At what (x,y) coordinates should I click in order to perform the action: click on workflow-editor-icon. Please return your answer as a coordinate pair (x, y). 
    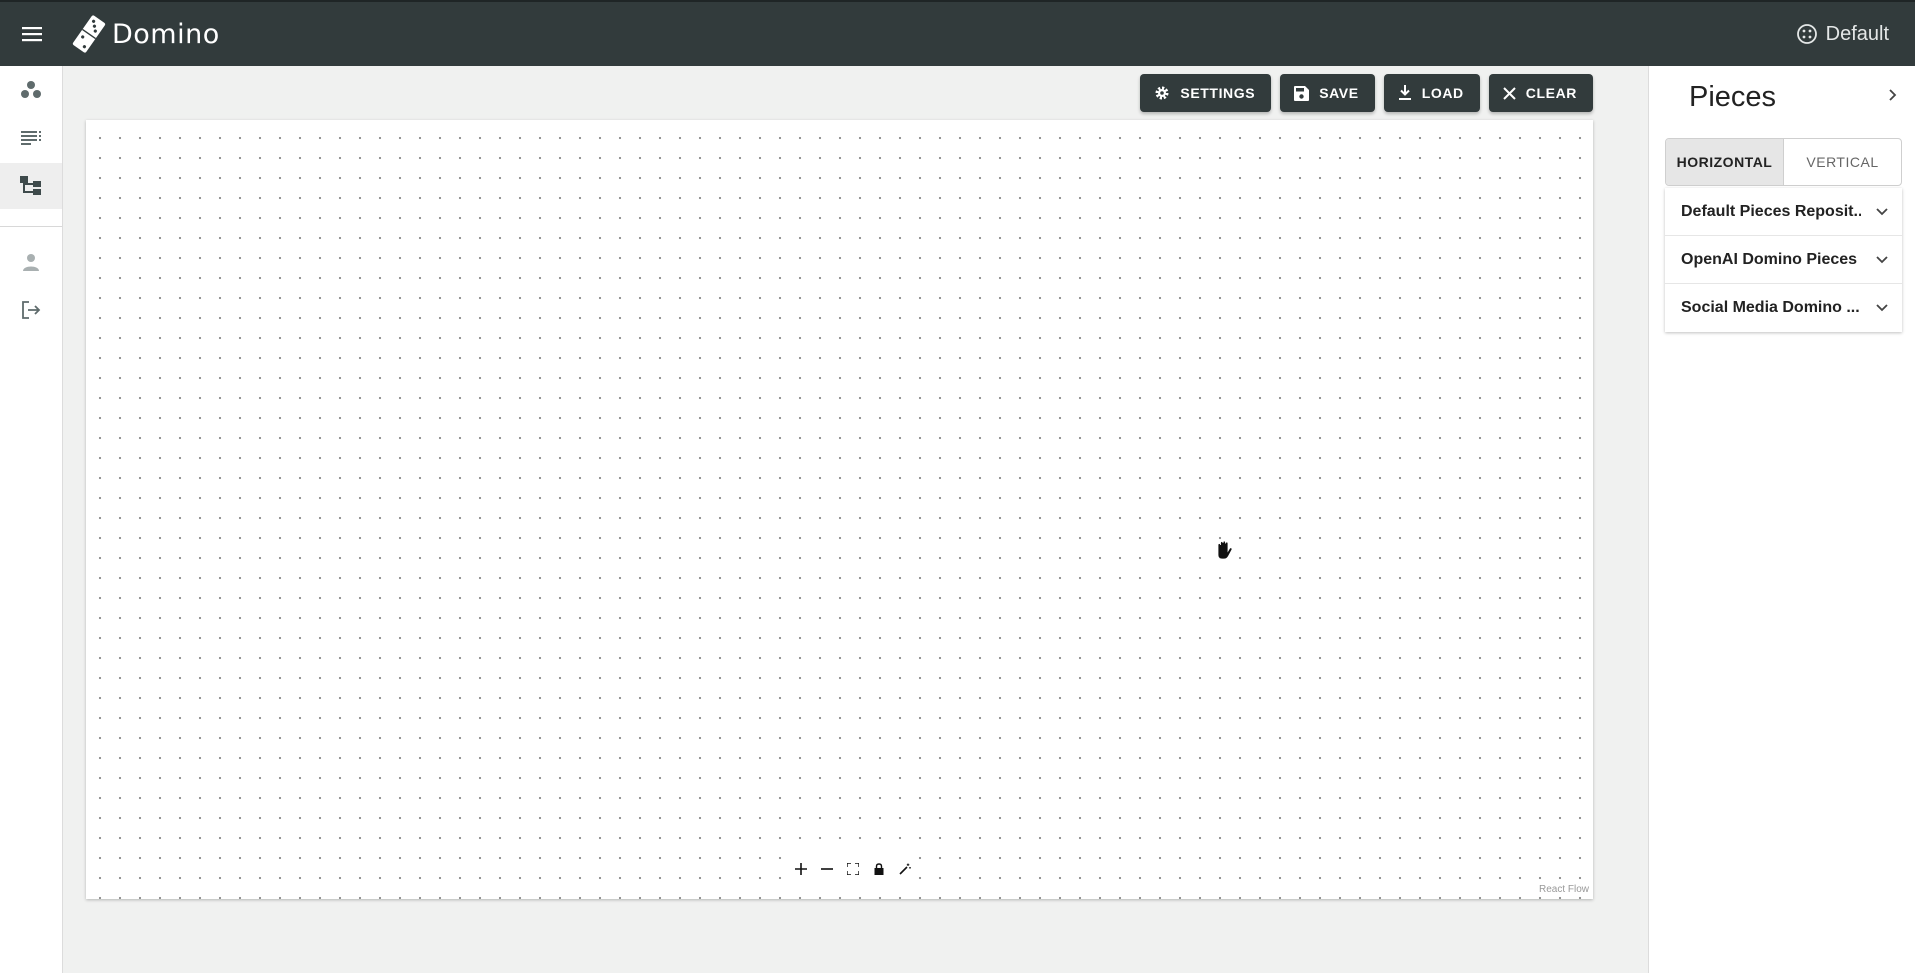
    Looking at the image, I should click on (30, 185).